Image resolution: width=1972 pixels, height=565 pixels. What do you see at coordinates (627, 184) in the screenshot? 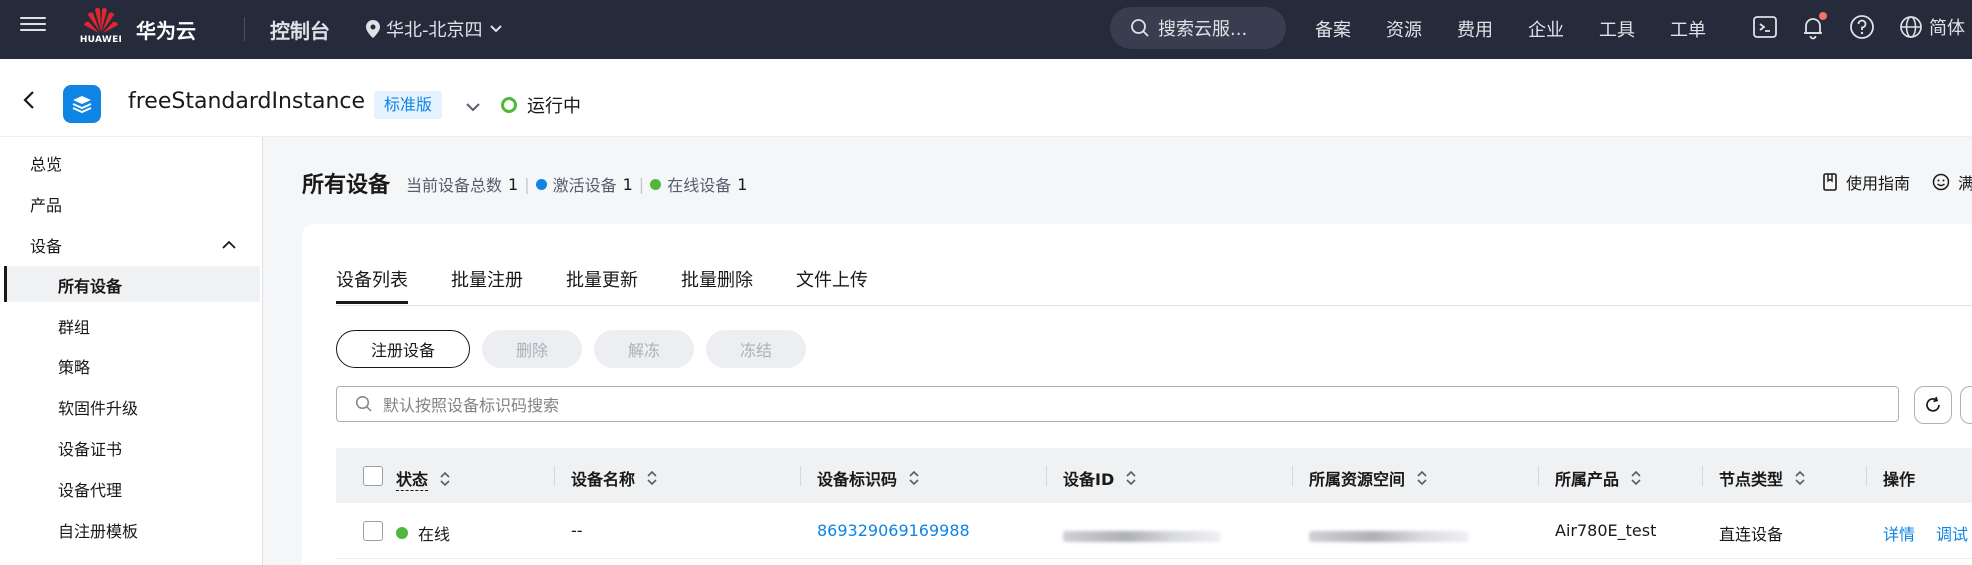
I see `active-value: 1` at bounding box center [627, 184].